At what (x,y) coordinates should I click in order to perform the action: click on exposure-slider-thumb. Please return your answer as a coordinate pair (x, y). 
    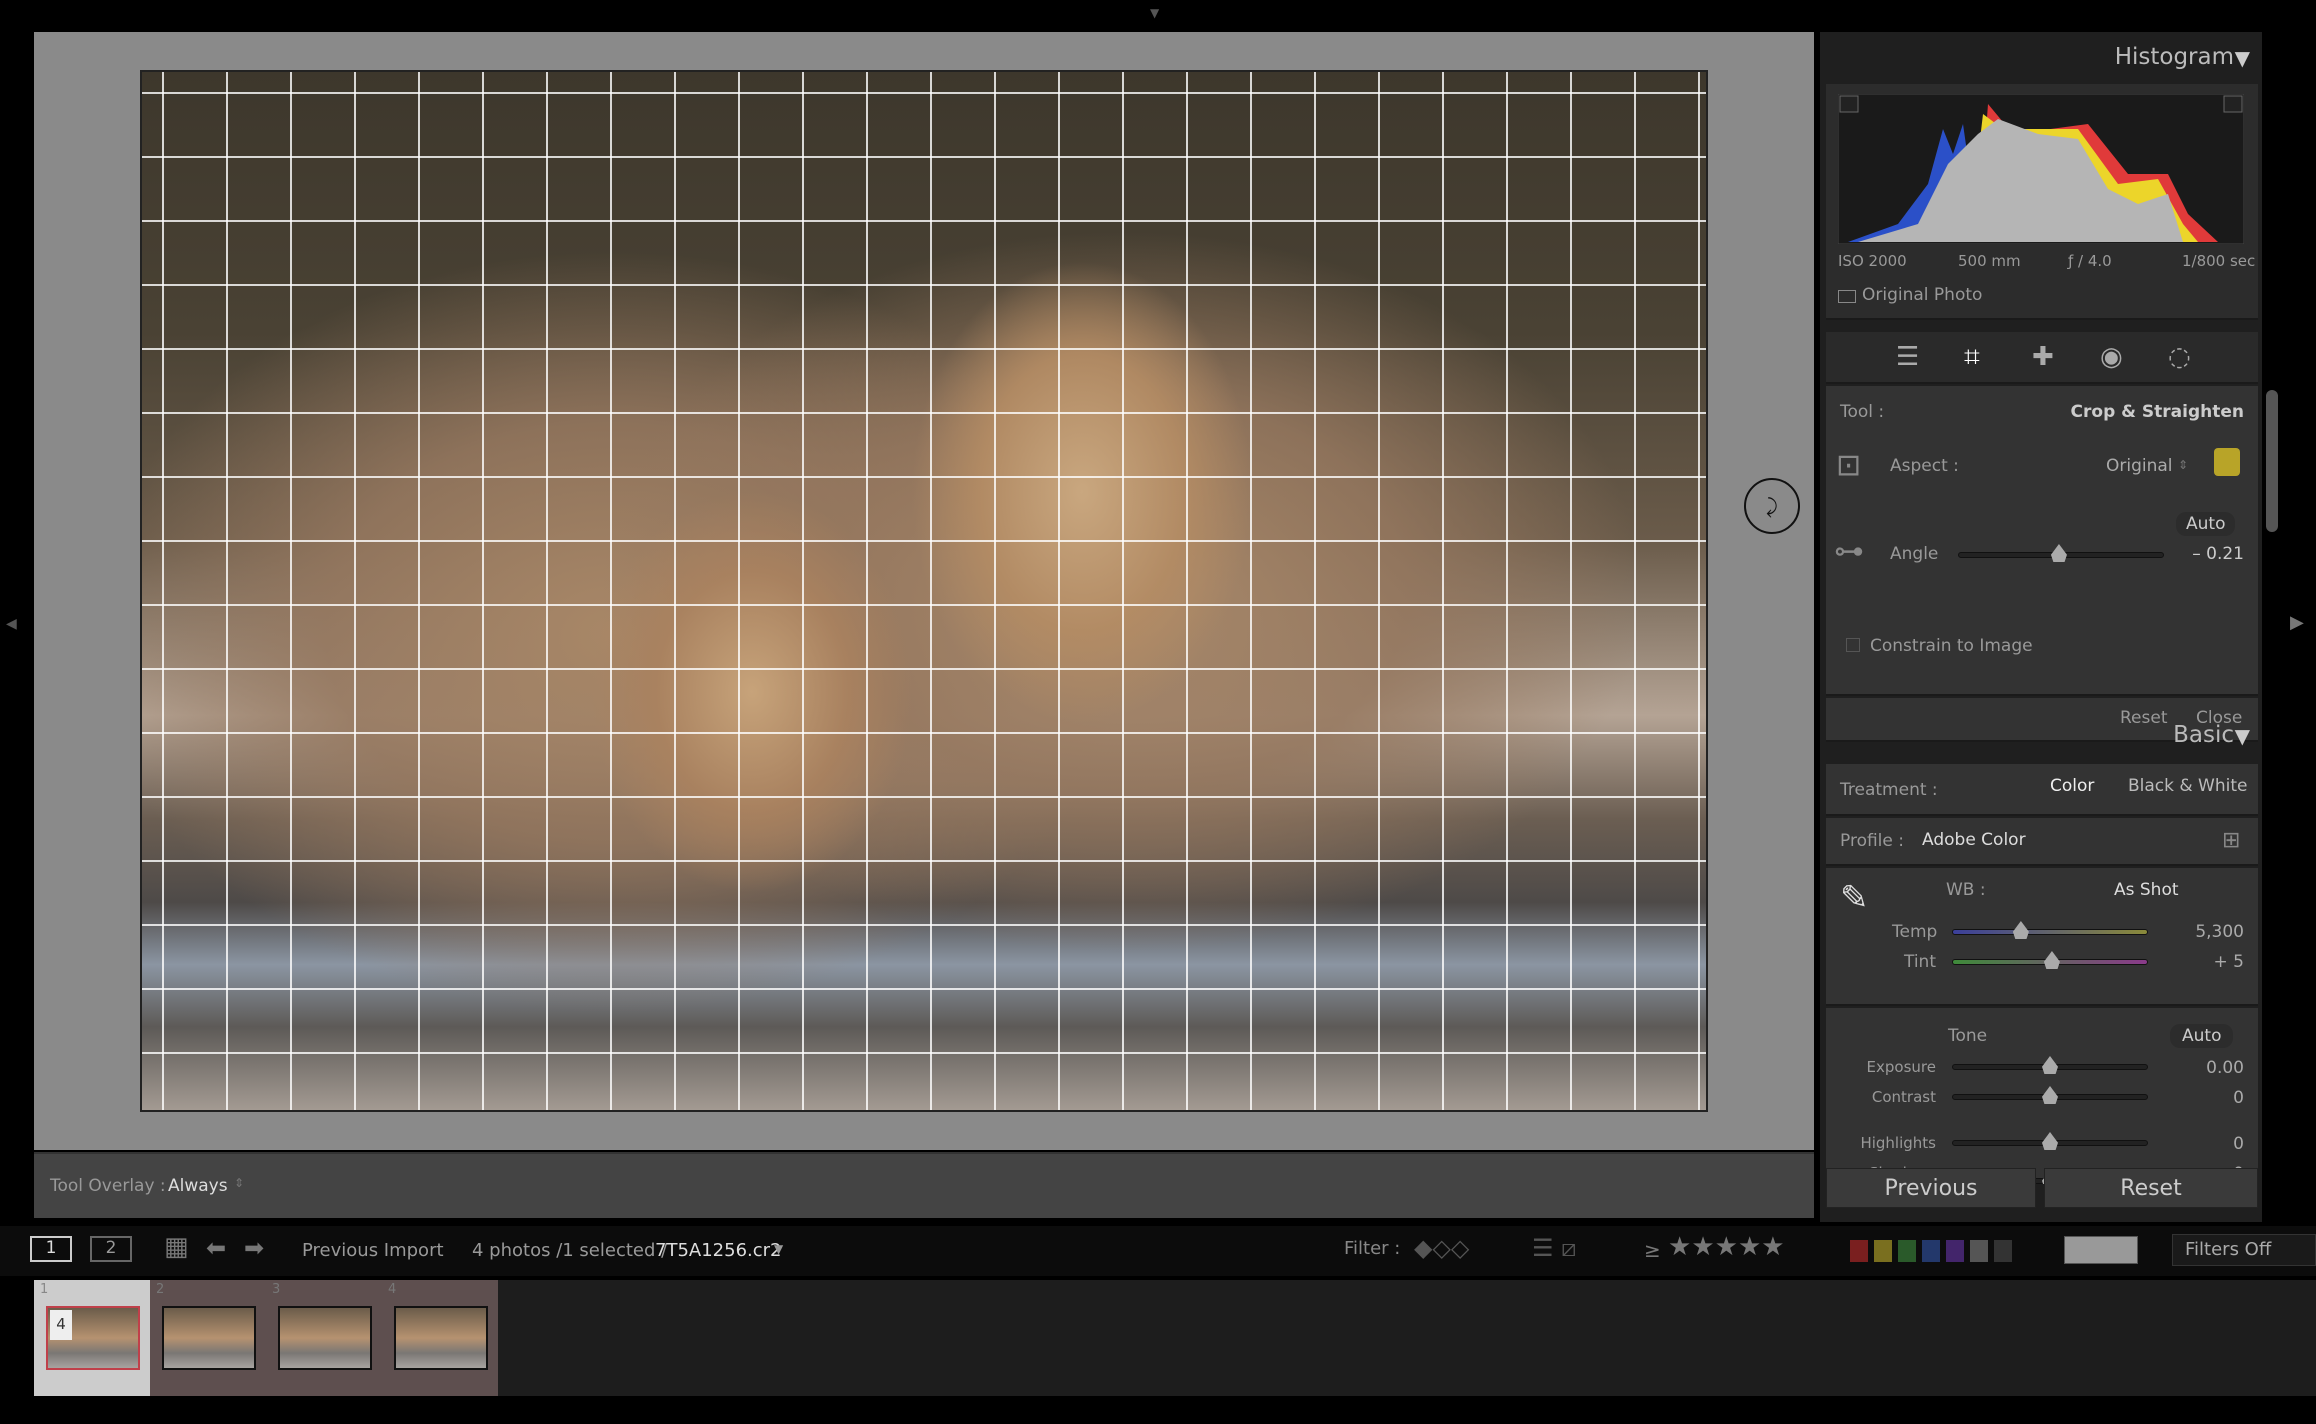
    Looking at the image, I should click on (2050, 1065).